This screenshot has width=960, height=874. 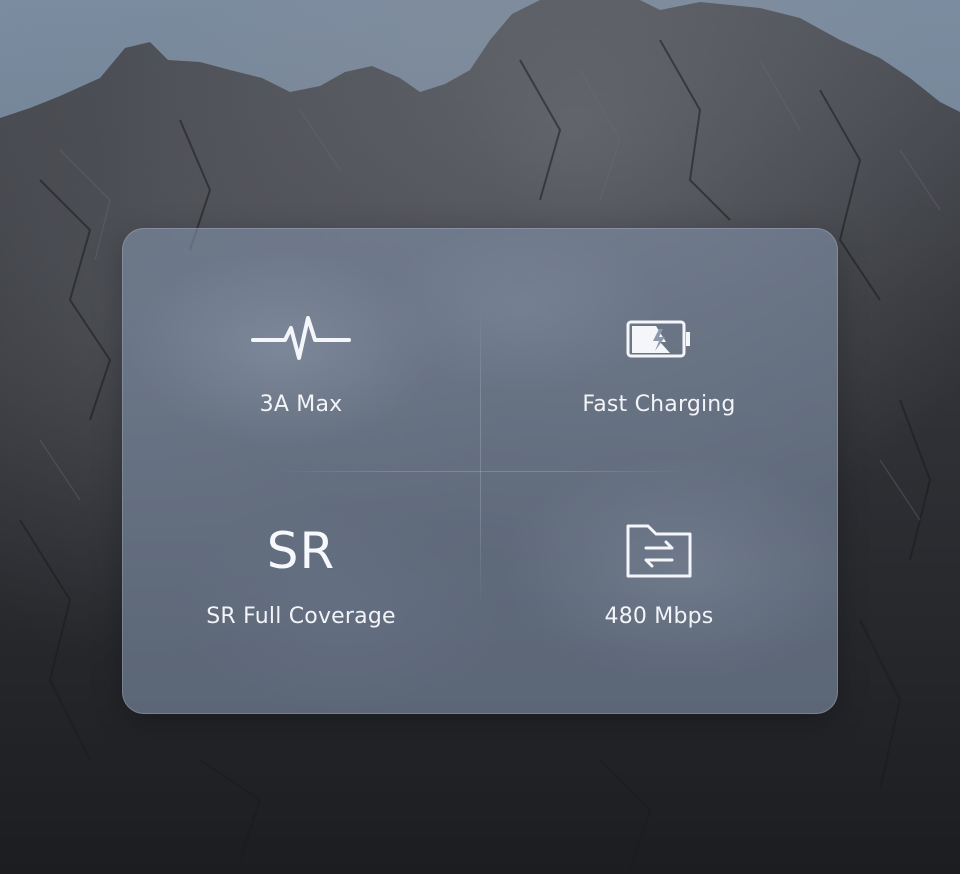 I want to click on sr-text-icon: SR, so click(x=301, y=551).